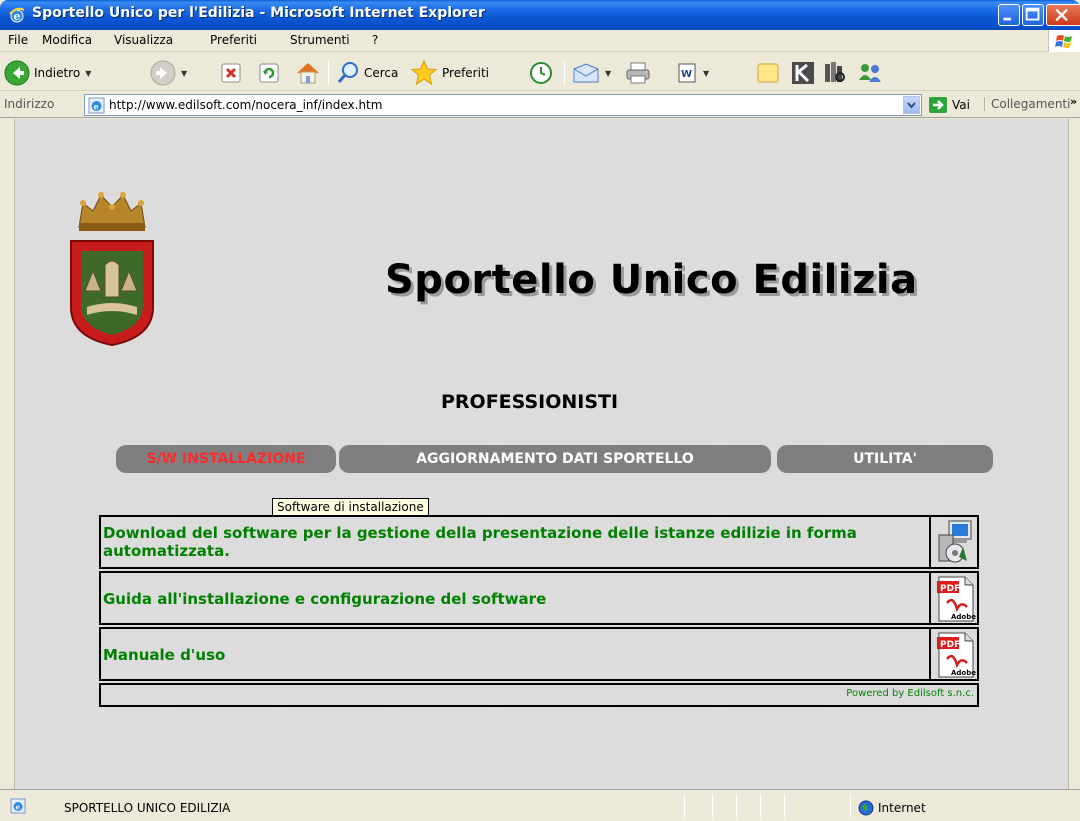 This screenshot has width=1080, height=821. I want to click on nav-utilita: UTILITA', so click(885, 459).